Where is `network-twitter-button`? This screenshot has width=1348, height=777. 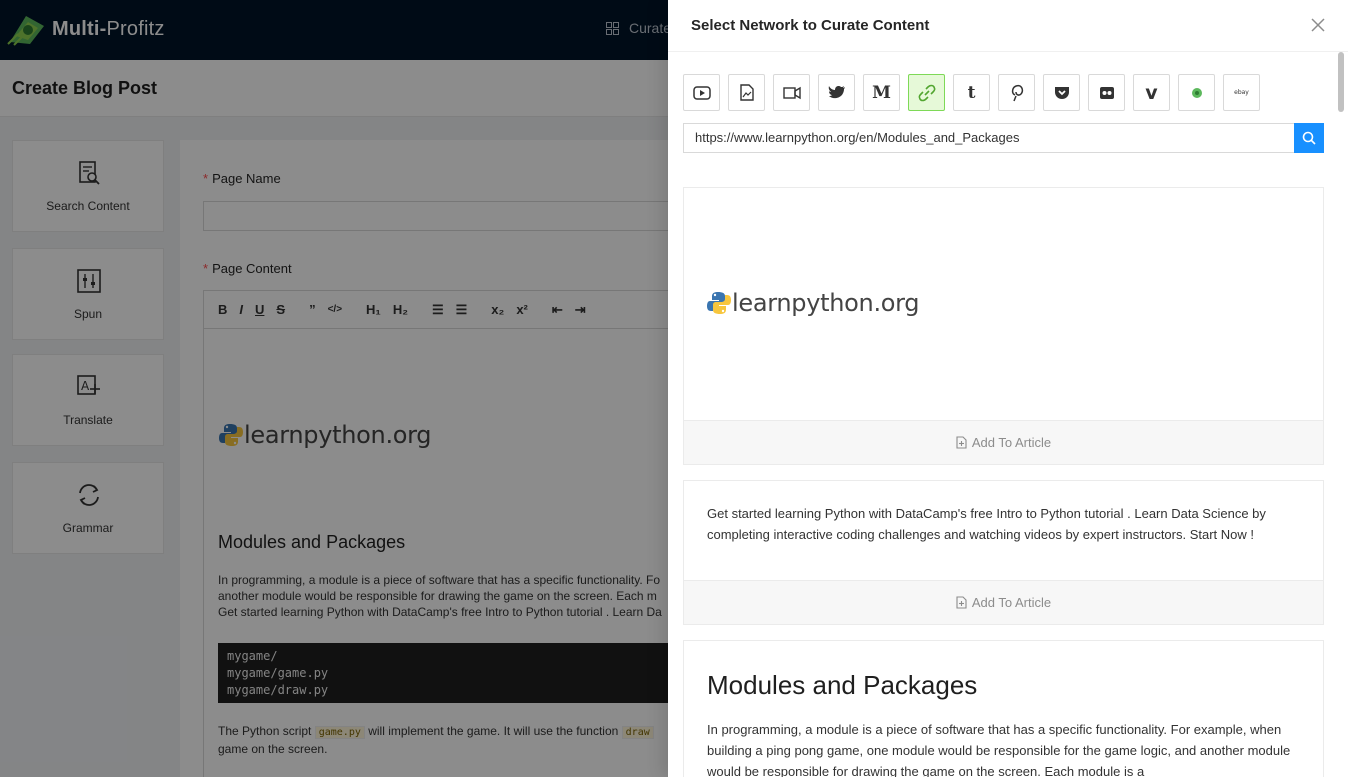 network-twitter-button is located at coordinates (836, 92).